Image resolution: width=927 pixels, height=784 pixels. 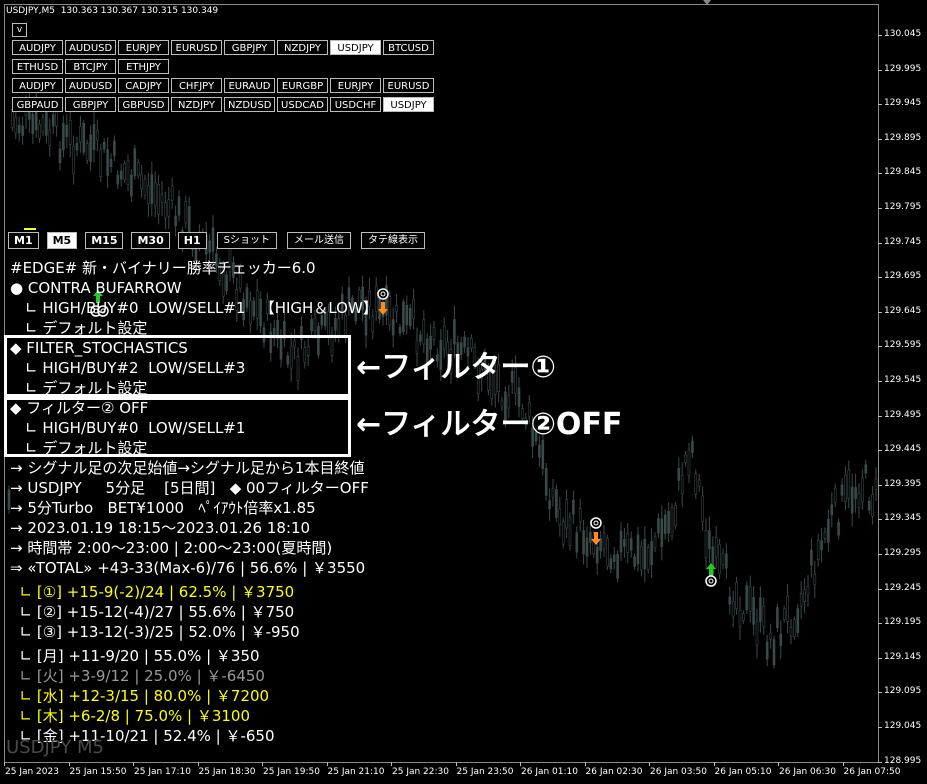 What do you see at coordinates (392, 240) in the screenshot?
I see `vertical-line-button: タテ線表示` at bounding box center [392, 240].